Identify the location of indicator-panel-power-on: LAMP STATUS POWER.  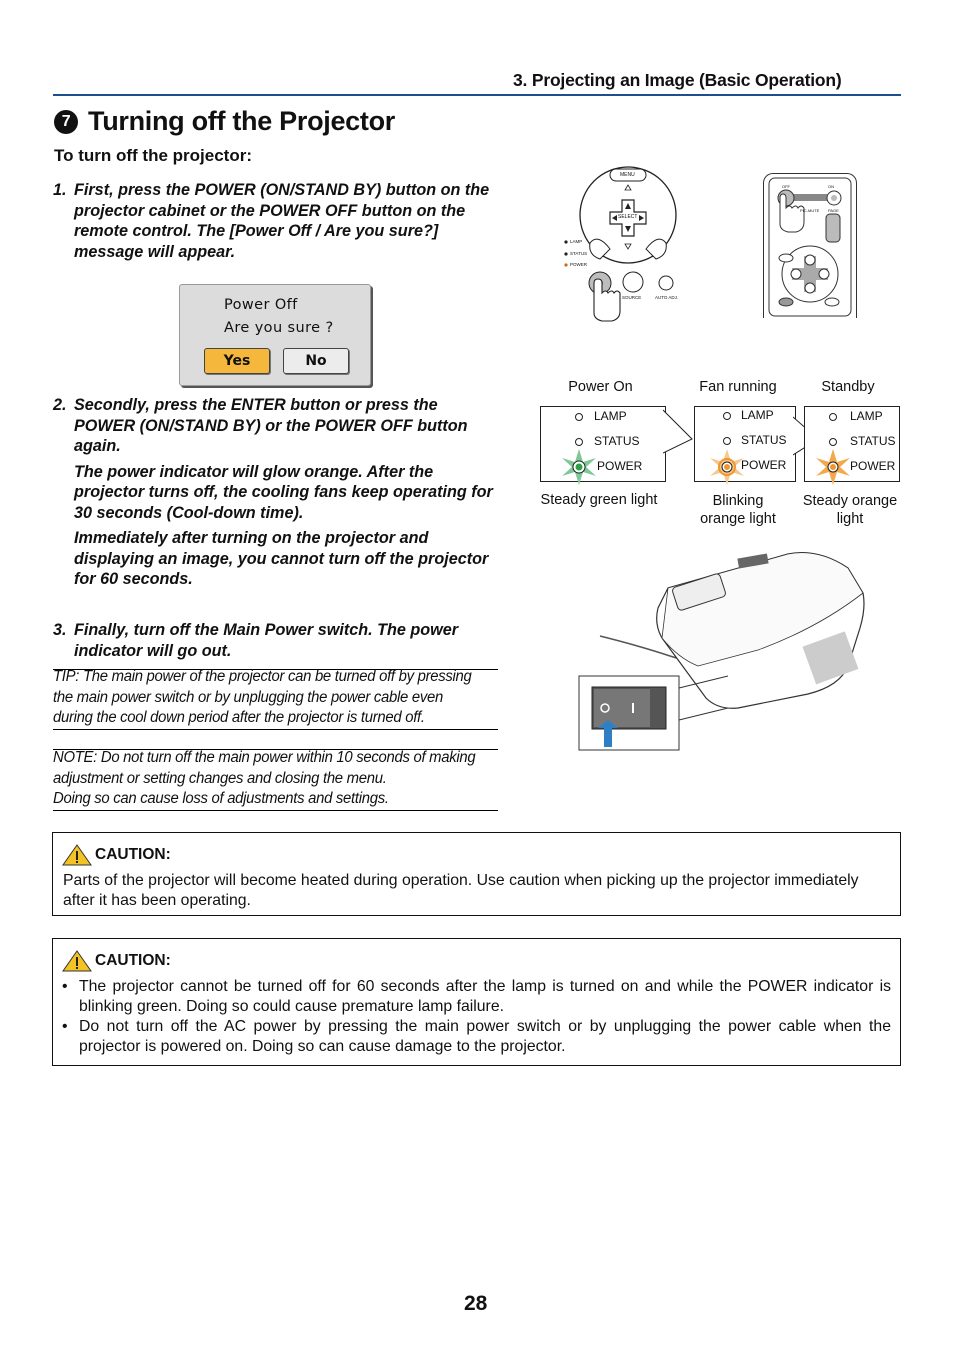
(603, 445).